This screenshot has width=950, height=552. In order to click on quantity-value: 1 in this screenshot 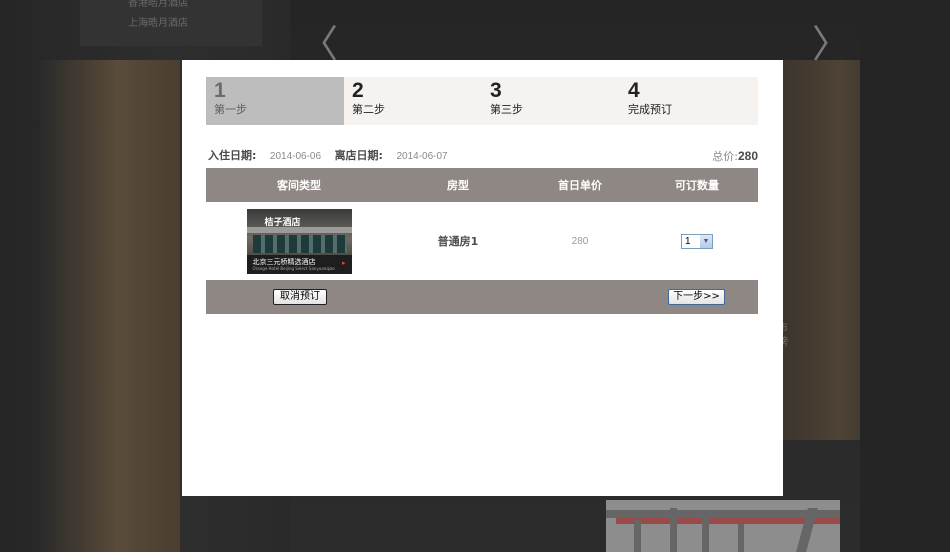, I will do `click(688, 241)`.